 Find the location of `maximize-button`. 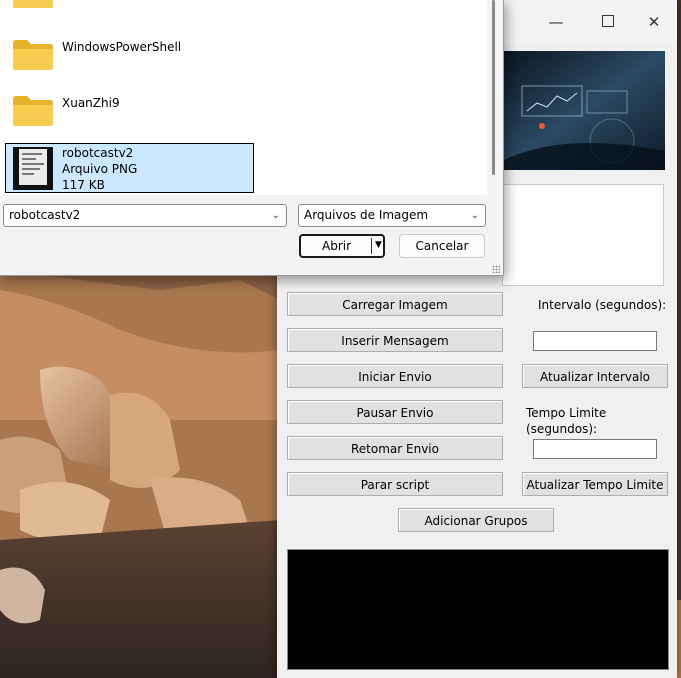

maximize-button is located at coordinates (608, 22).